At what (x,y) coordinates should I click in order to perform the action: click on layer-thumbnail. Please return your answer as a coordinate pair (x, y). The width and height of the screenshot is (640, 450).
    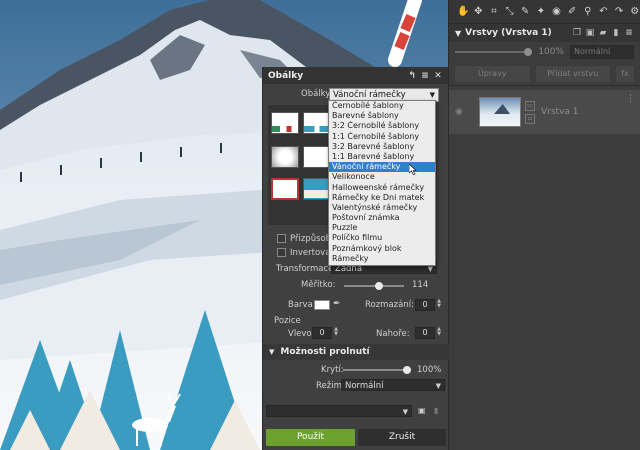
    Looking at the image, I should click on (500, 112).